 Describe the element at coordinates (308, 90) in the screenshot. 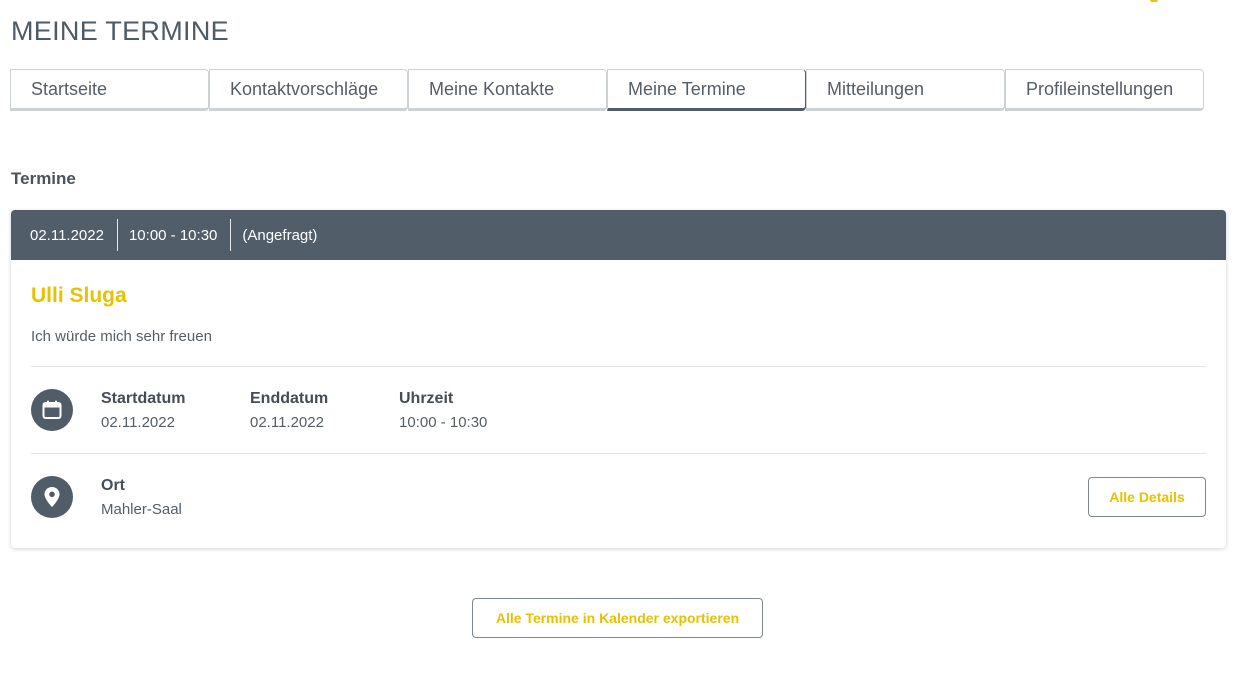

I see `tab-kontaktvorschlaege: Kontaktvorschläge` at that location.